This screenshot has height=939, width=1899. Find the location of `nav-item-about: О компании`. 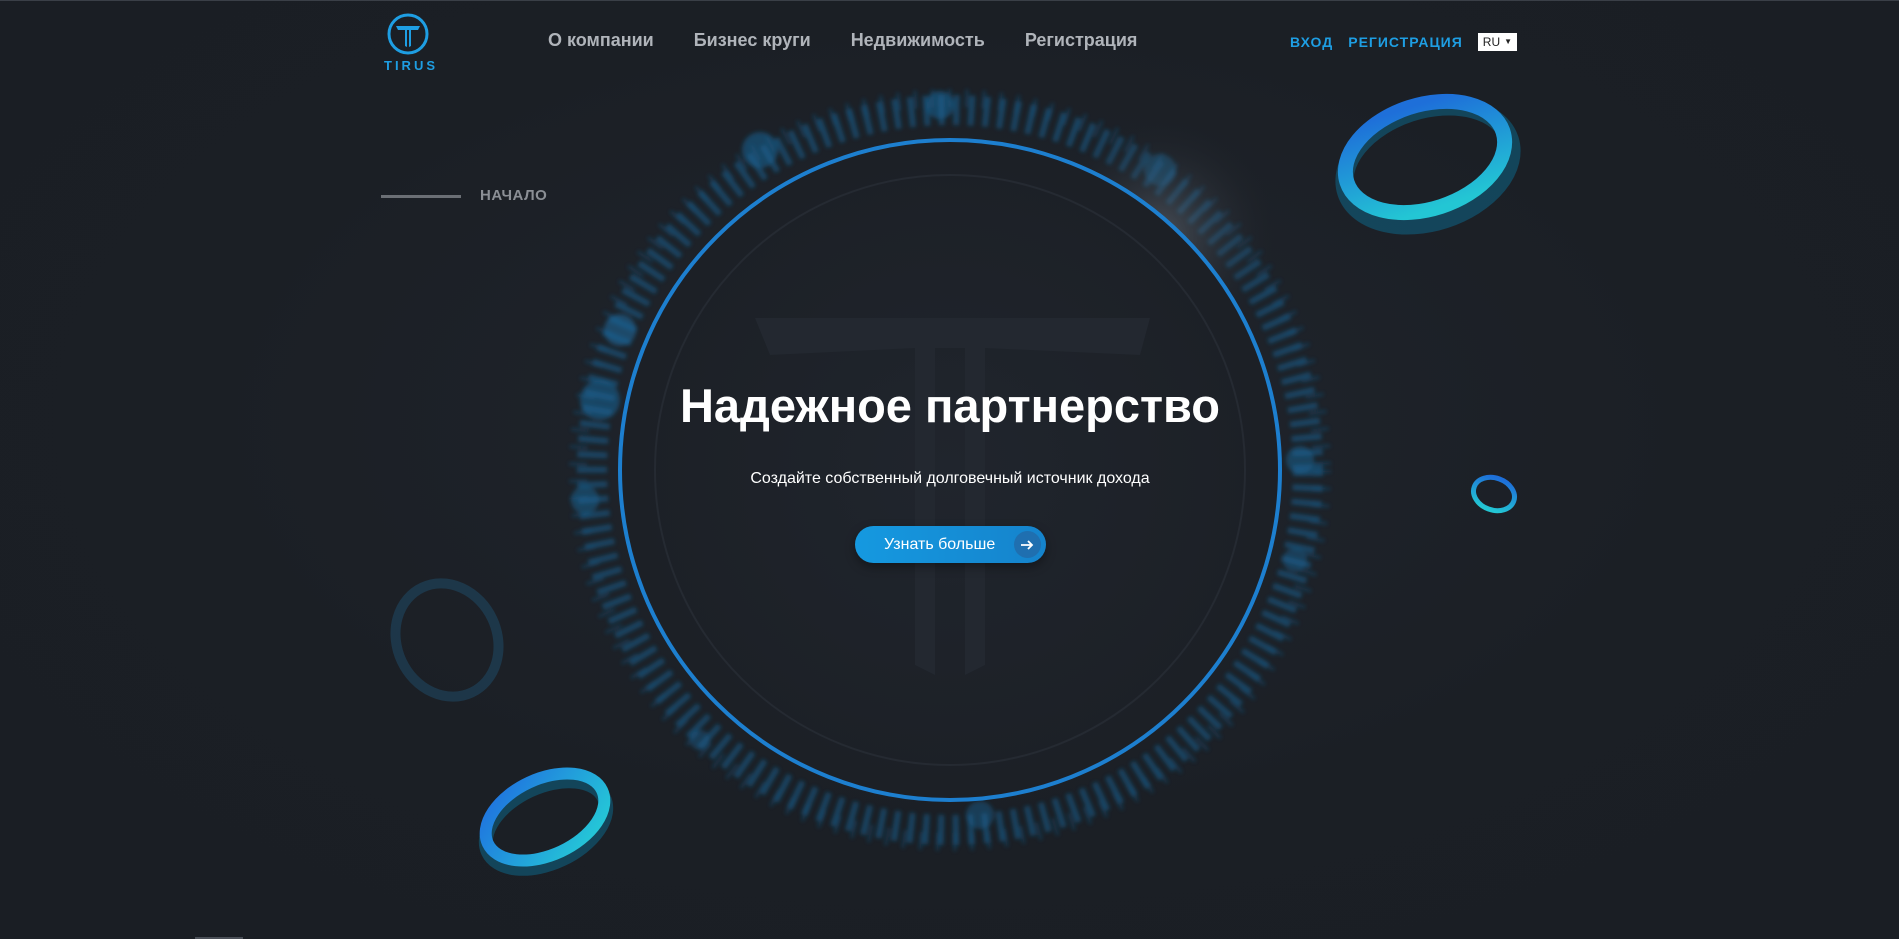

nav-item-about: О компании is located at coordinates (601, 40).